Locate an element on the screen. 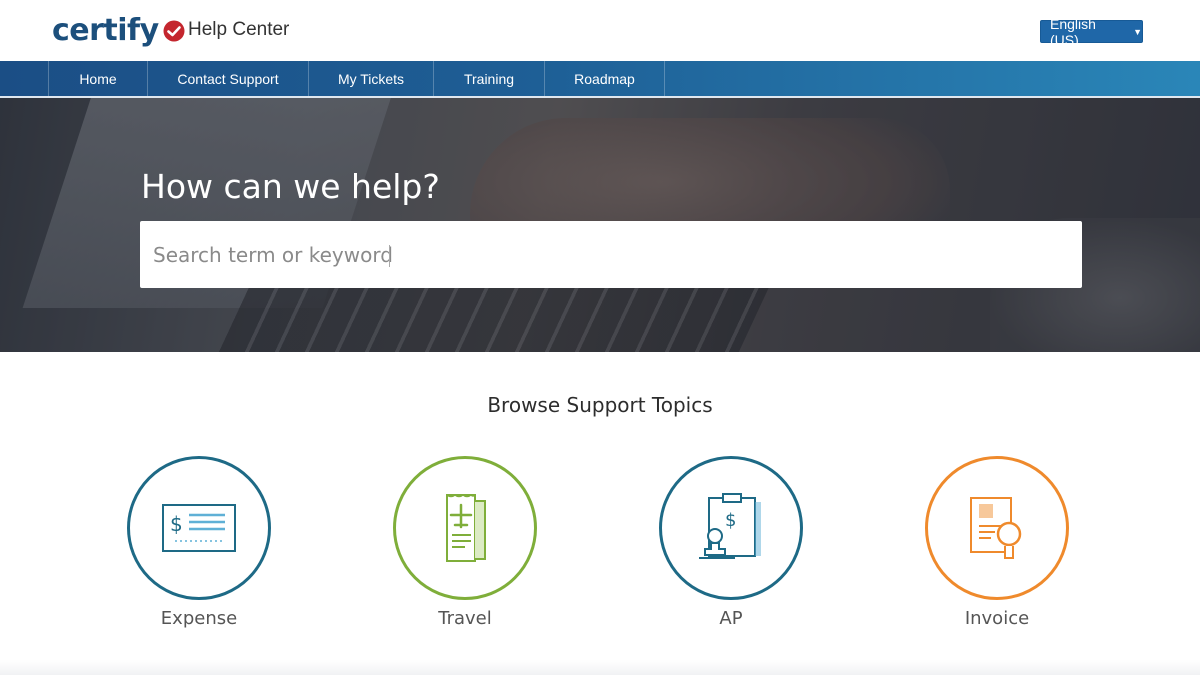 The height and width of the screenshot is (675, 1200). topic-ap: $ AP is located at coordinates (731, 542).